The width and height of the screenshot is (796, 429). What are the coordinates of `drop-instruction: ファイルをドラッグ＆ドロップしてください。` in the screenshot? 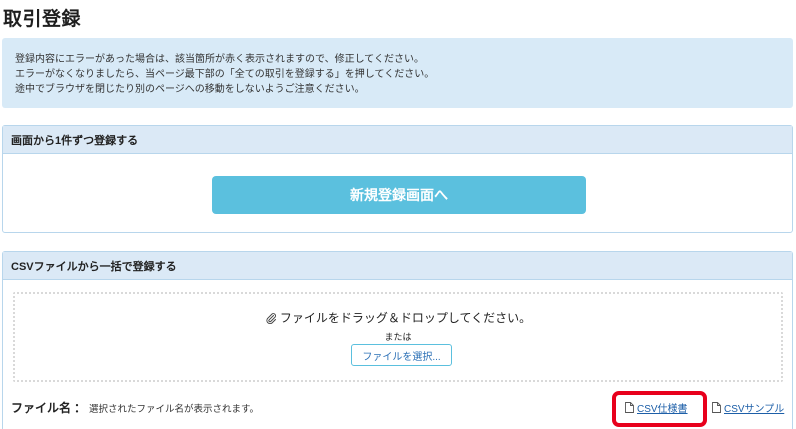 It's located at (398, 317).